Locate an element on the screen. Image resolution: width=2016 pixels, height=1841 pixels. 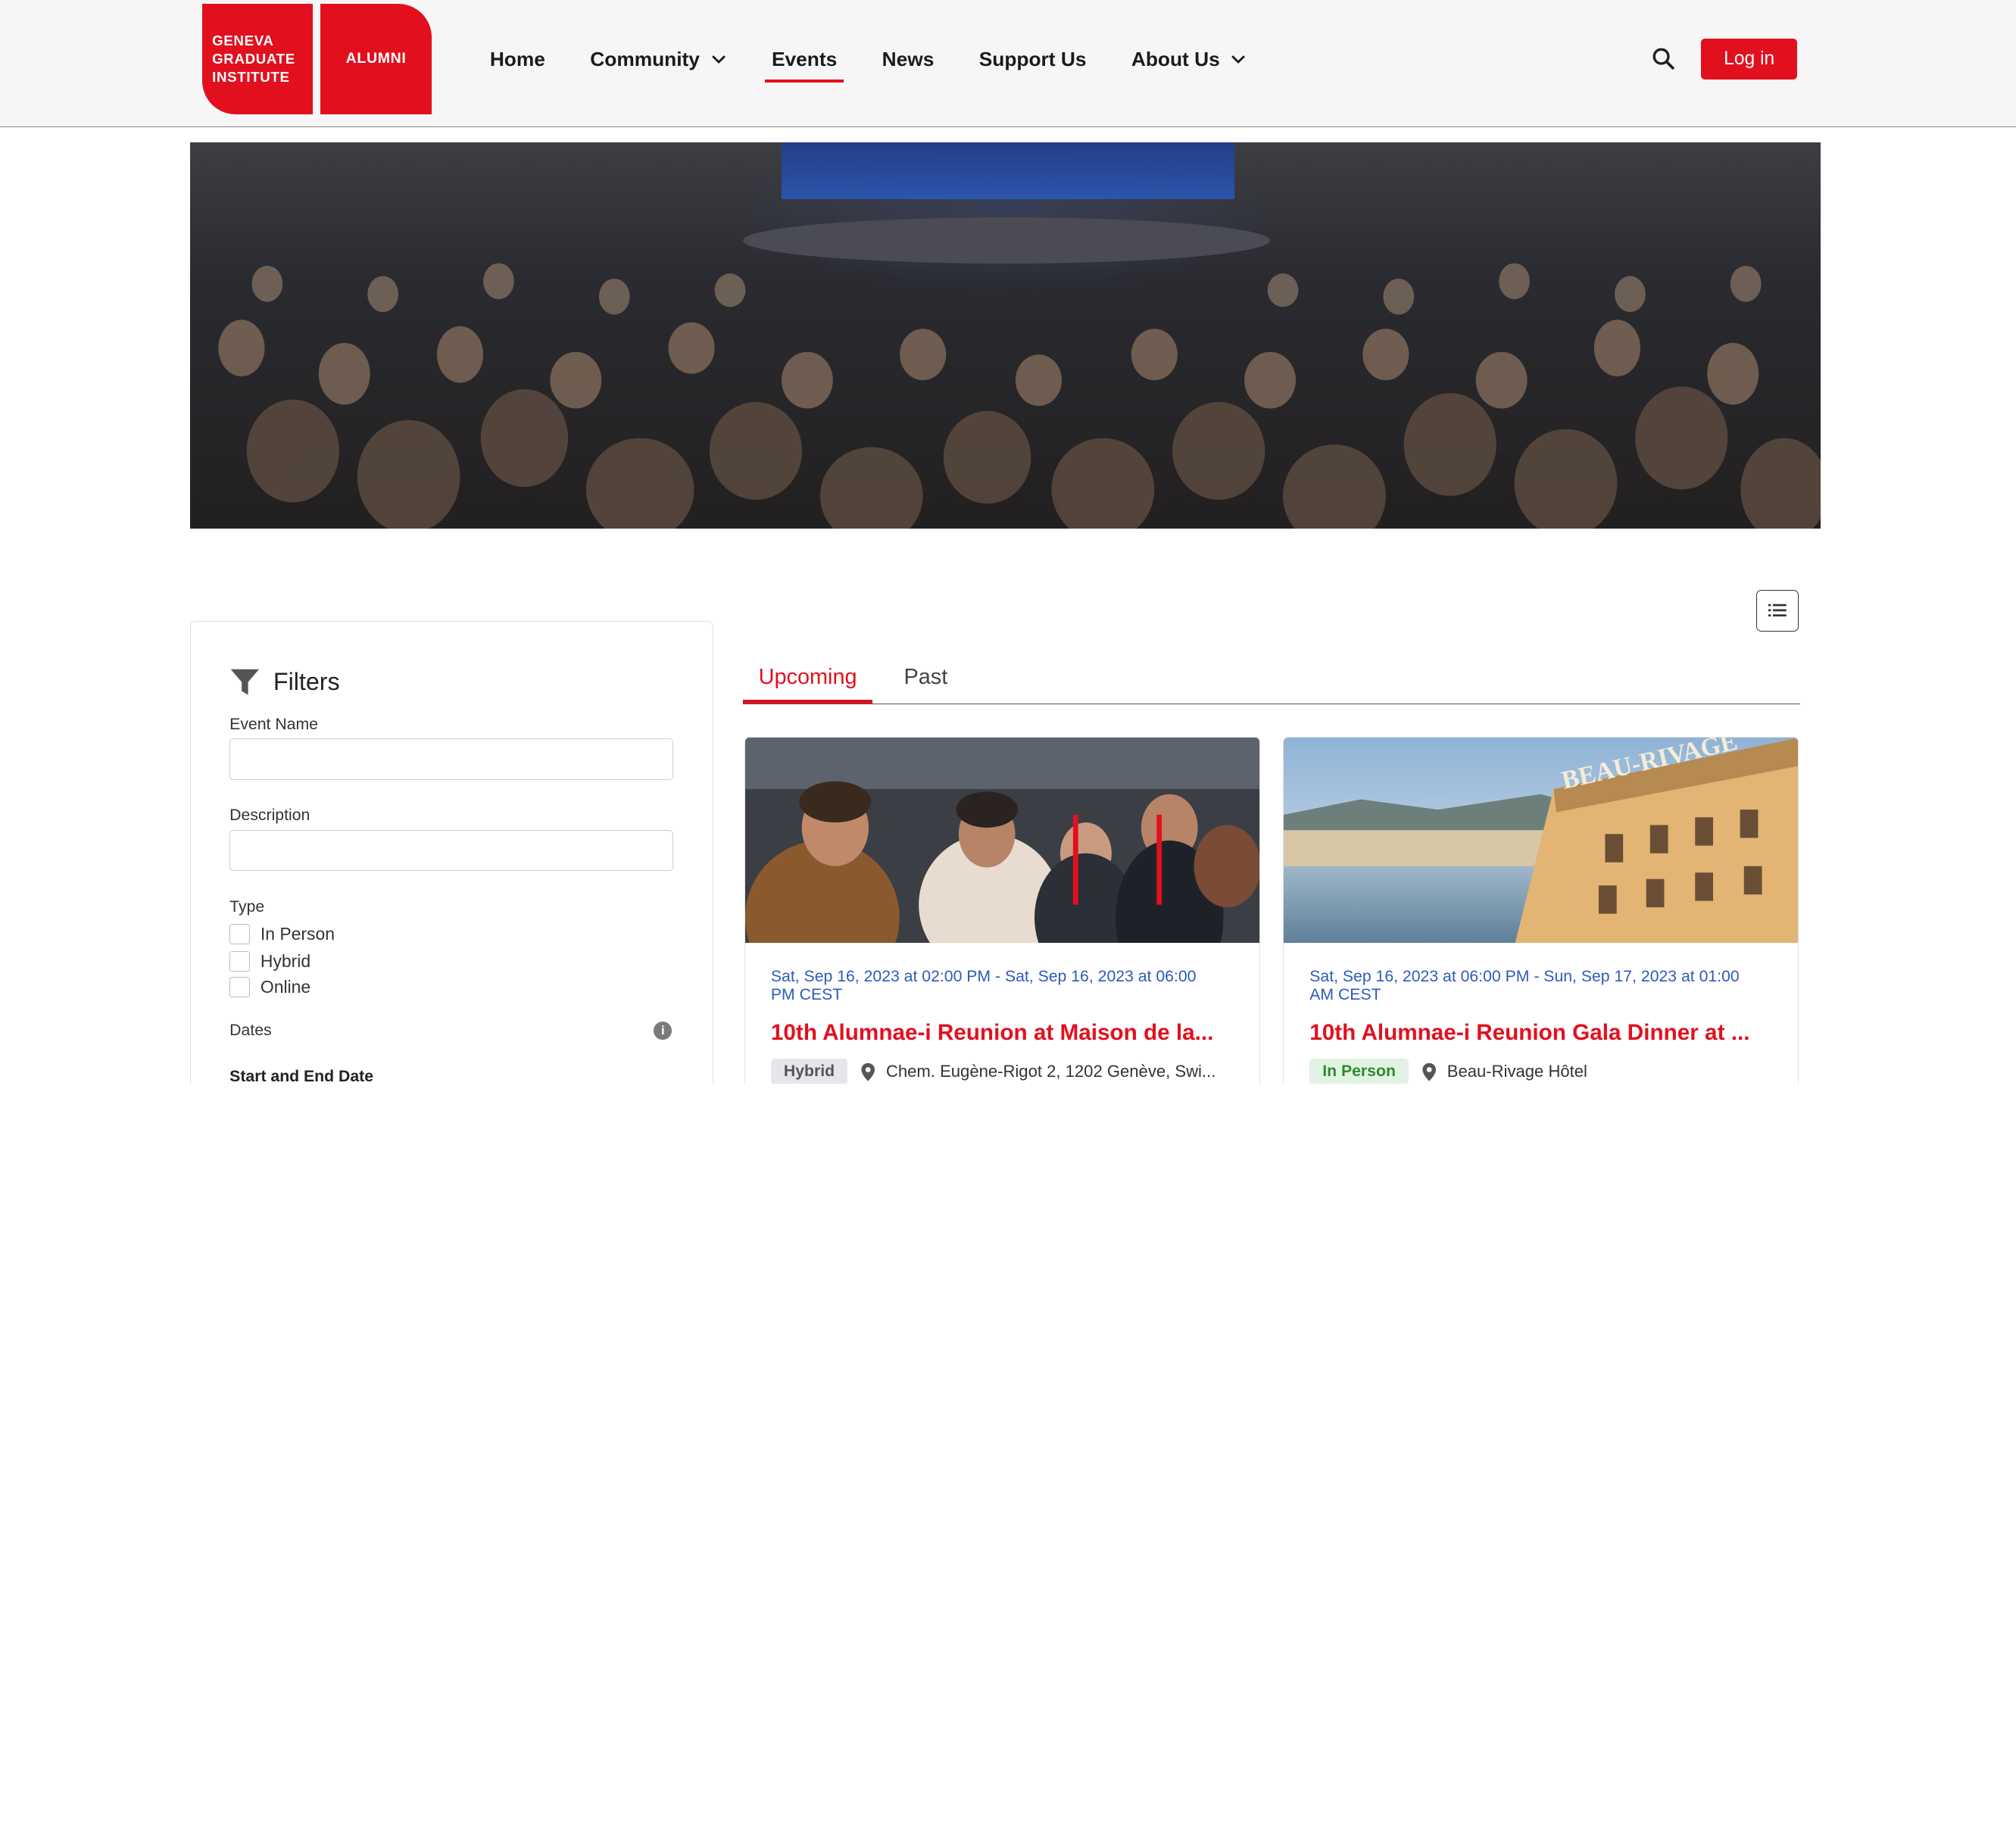
nav-home-label: Home is located at coordinates (517, 59).